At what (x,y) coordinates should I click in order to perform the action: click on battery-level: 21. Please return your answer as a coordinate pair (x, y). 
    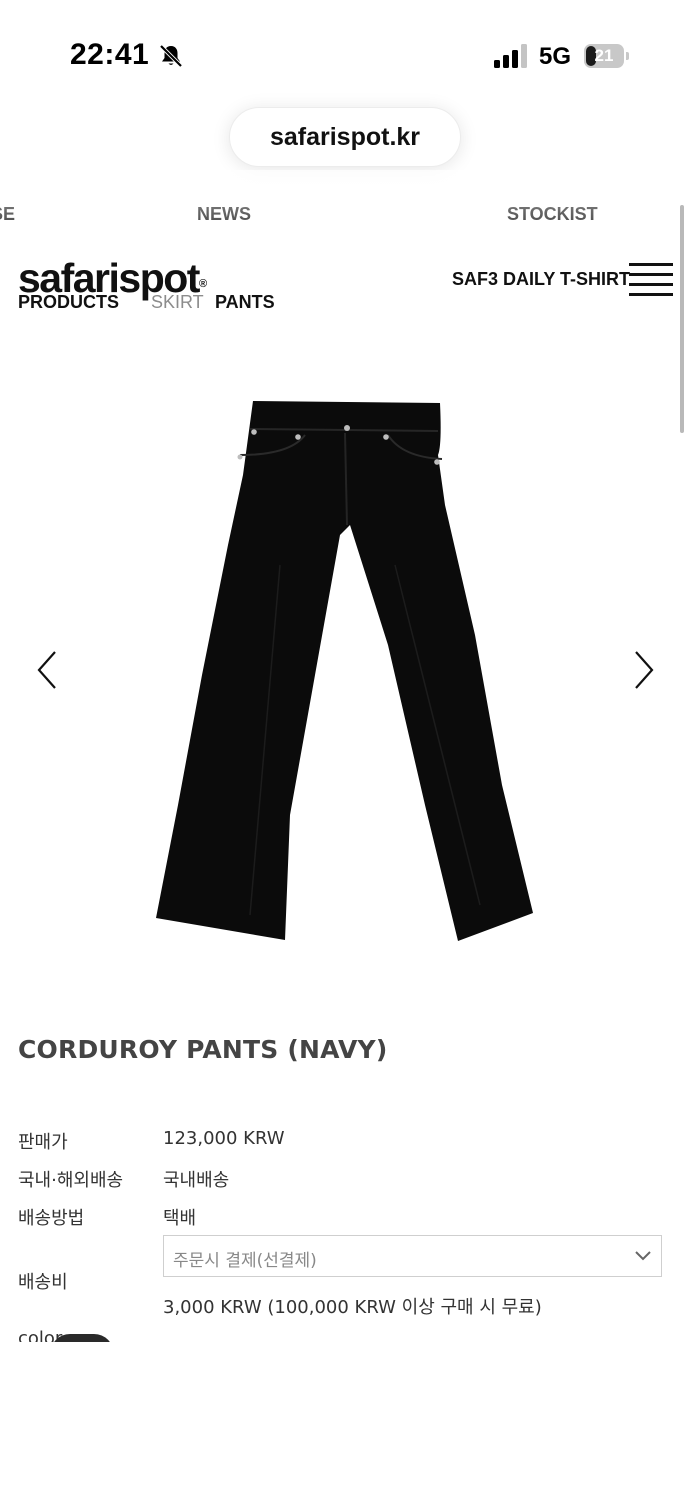
    Looking at the image, I should click on (604, 55).